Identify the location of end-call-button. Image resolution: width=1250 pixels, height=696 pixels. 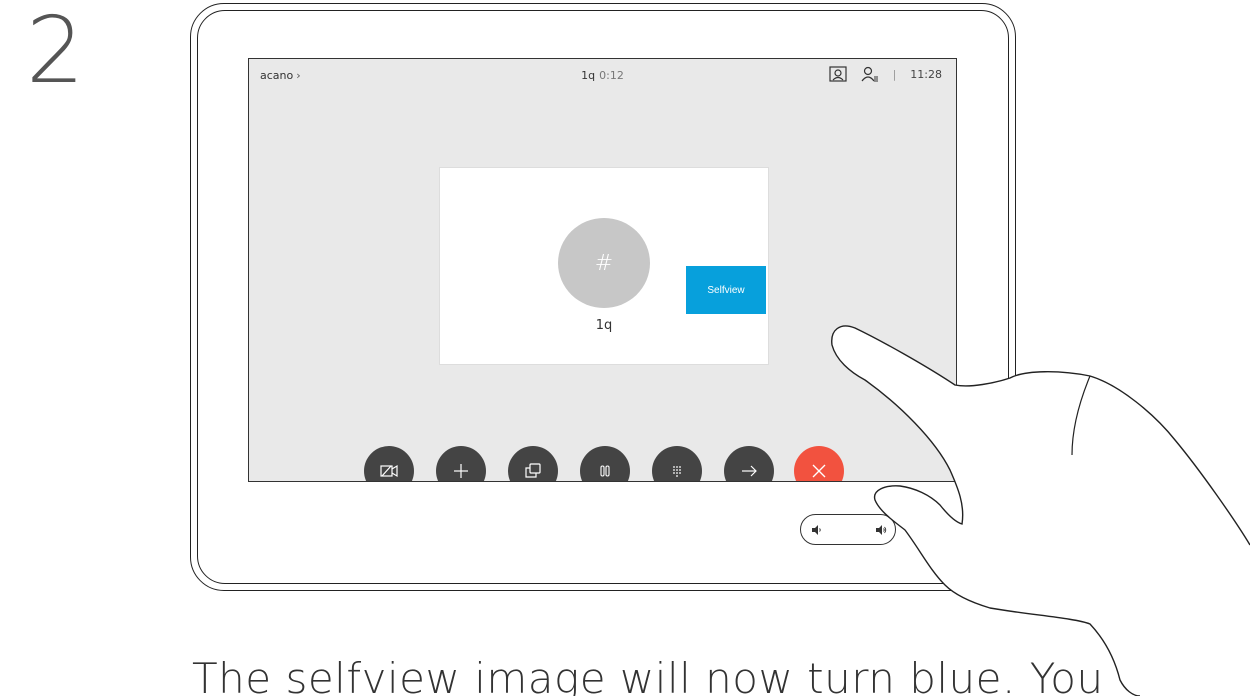
(819, 463).